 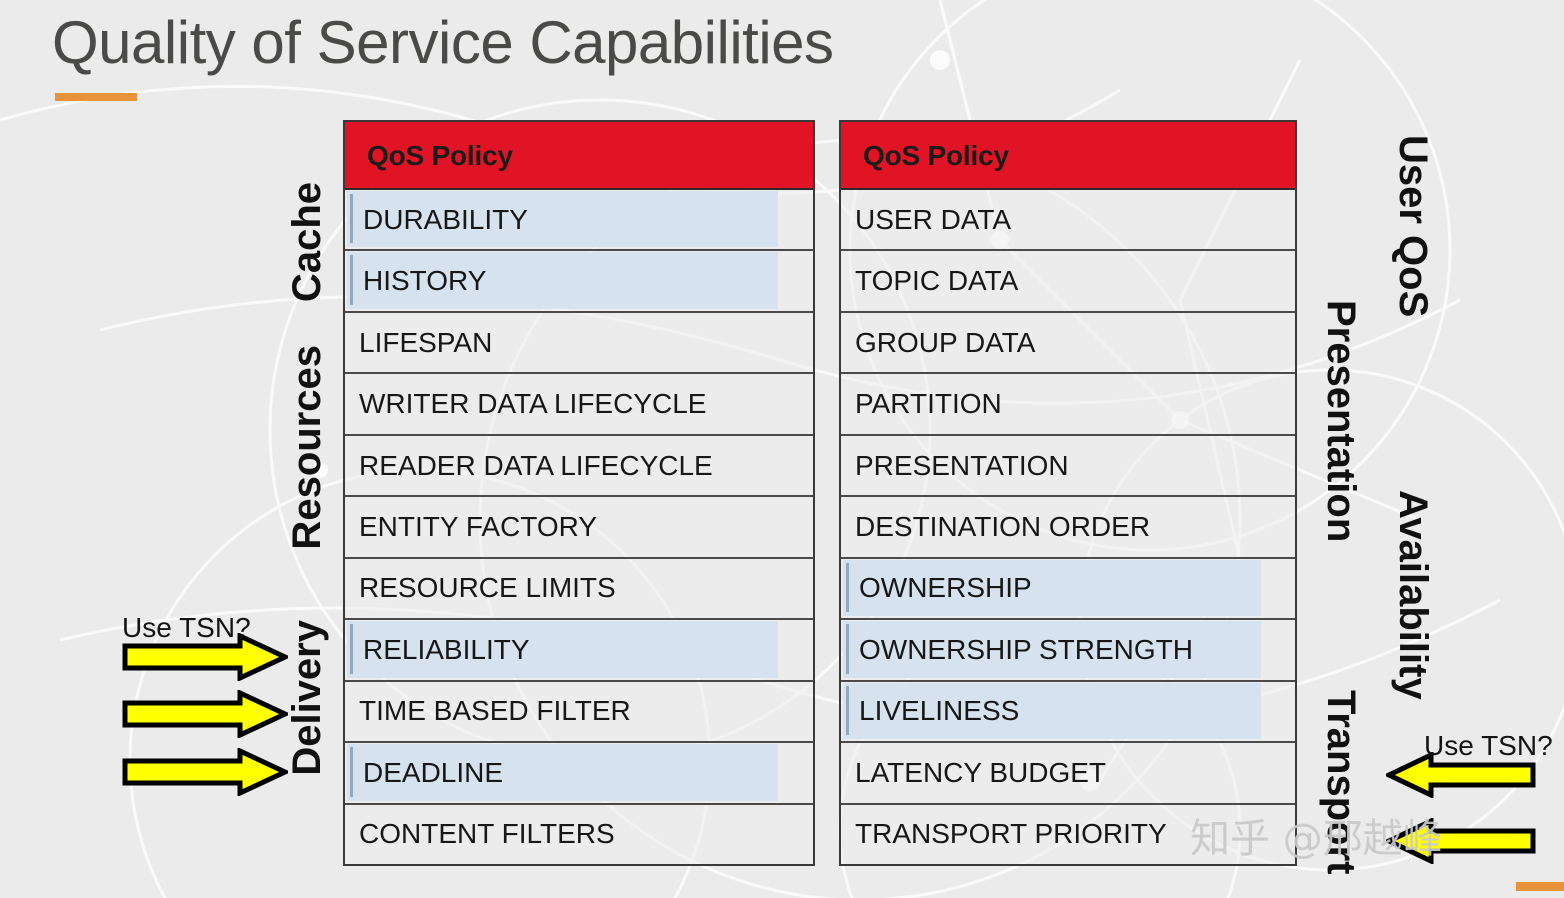 What do you see at coordinates (487, 834) in the screenshot?
I see `qos-policy-name: CONTENT FILTERS` at bounding box center [487, 834].